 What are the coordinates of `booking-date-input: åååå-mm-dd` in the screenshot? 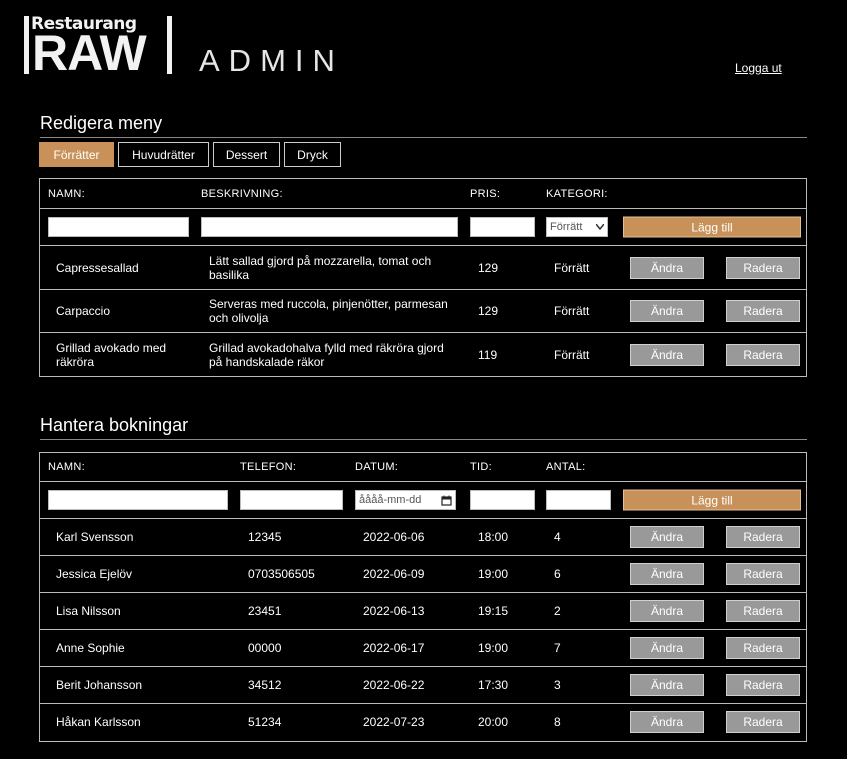 It's located at (405, 500).